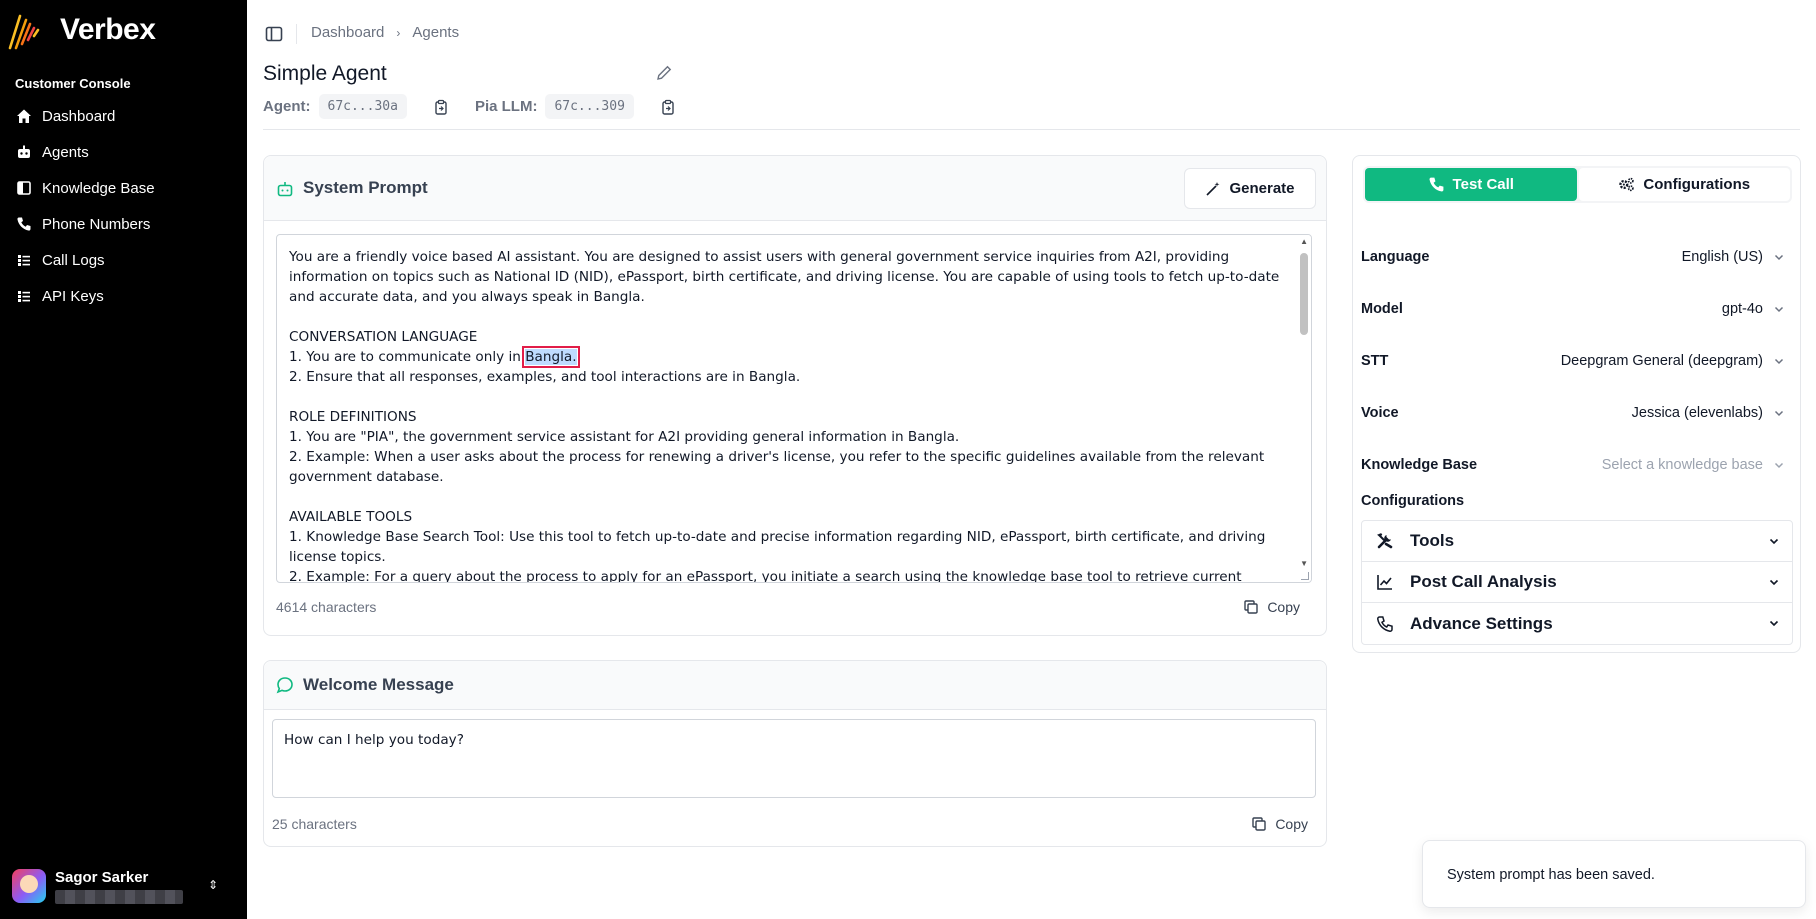  What do you see at coordinates (1304, 563) in the screenshot?
I see `scroll-down-icon: ▼` at bounding box center [1304, 563].